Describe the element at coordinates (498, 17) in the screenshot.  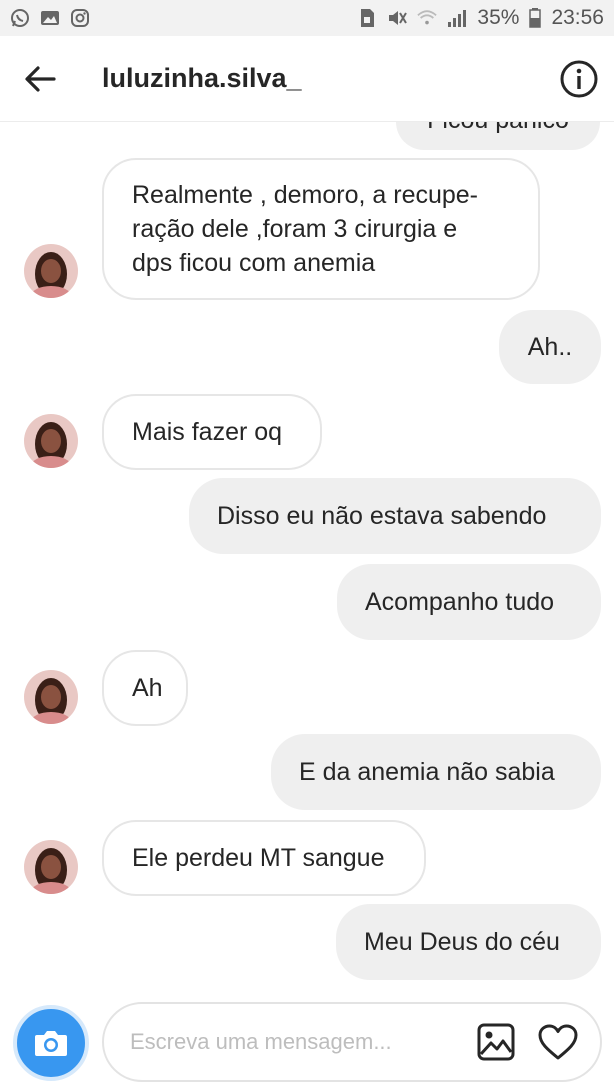
I see `battery-percent: 35%` at that location.